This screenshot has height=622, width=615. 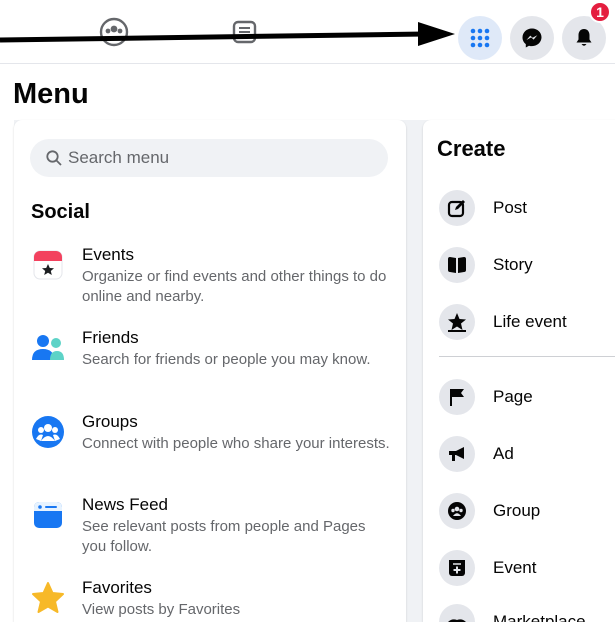 What do you see at coordinates (125, 504) in the screenshot?
I see `menu-item-name: News Feed` at bounding box center [125, 504].